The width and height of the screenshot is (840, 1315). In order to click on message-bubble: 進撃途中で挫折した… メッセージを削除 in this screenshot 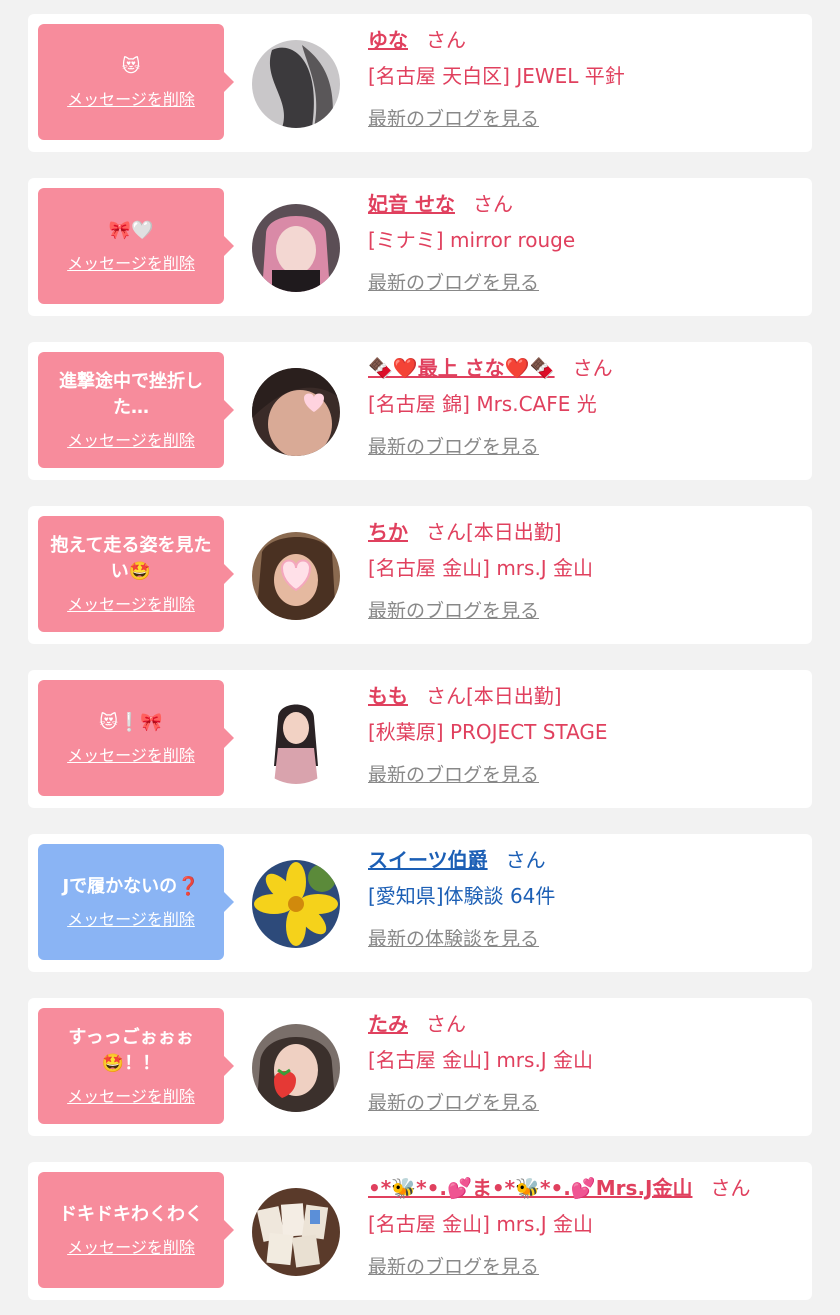, I will do `click(136, 410)`.